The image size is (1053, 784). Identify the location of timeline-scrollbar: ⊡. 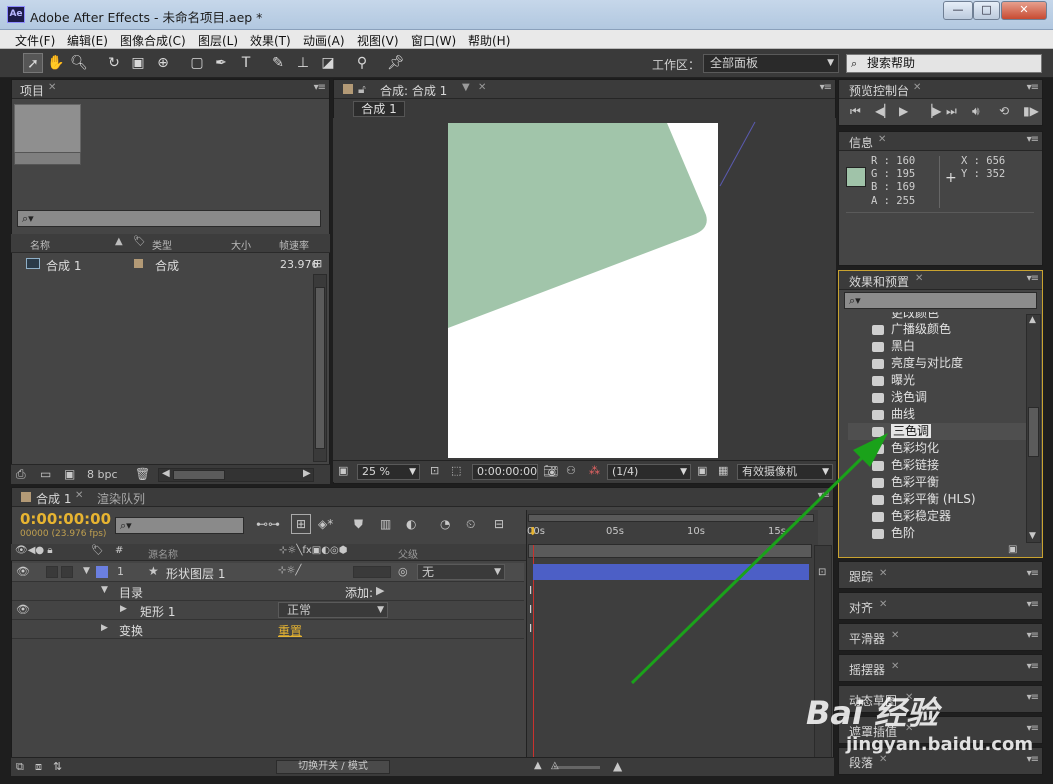
(823, 659).